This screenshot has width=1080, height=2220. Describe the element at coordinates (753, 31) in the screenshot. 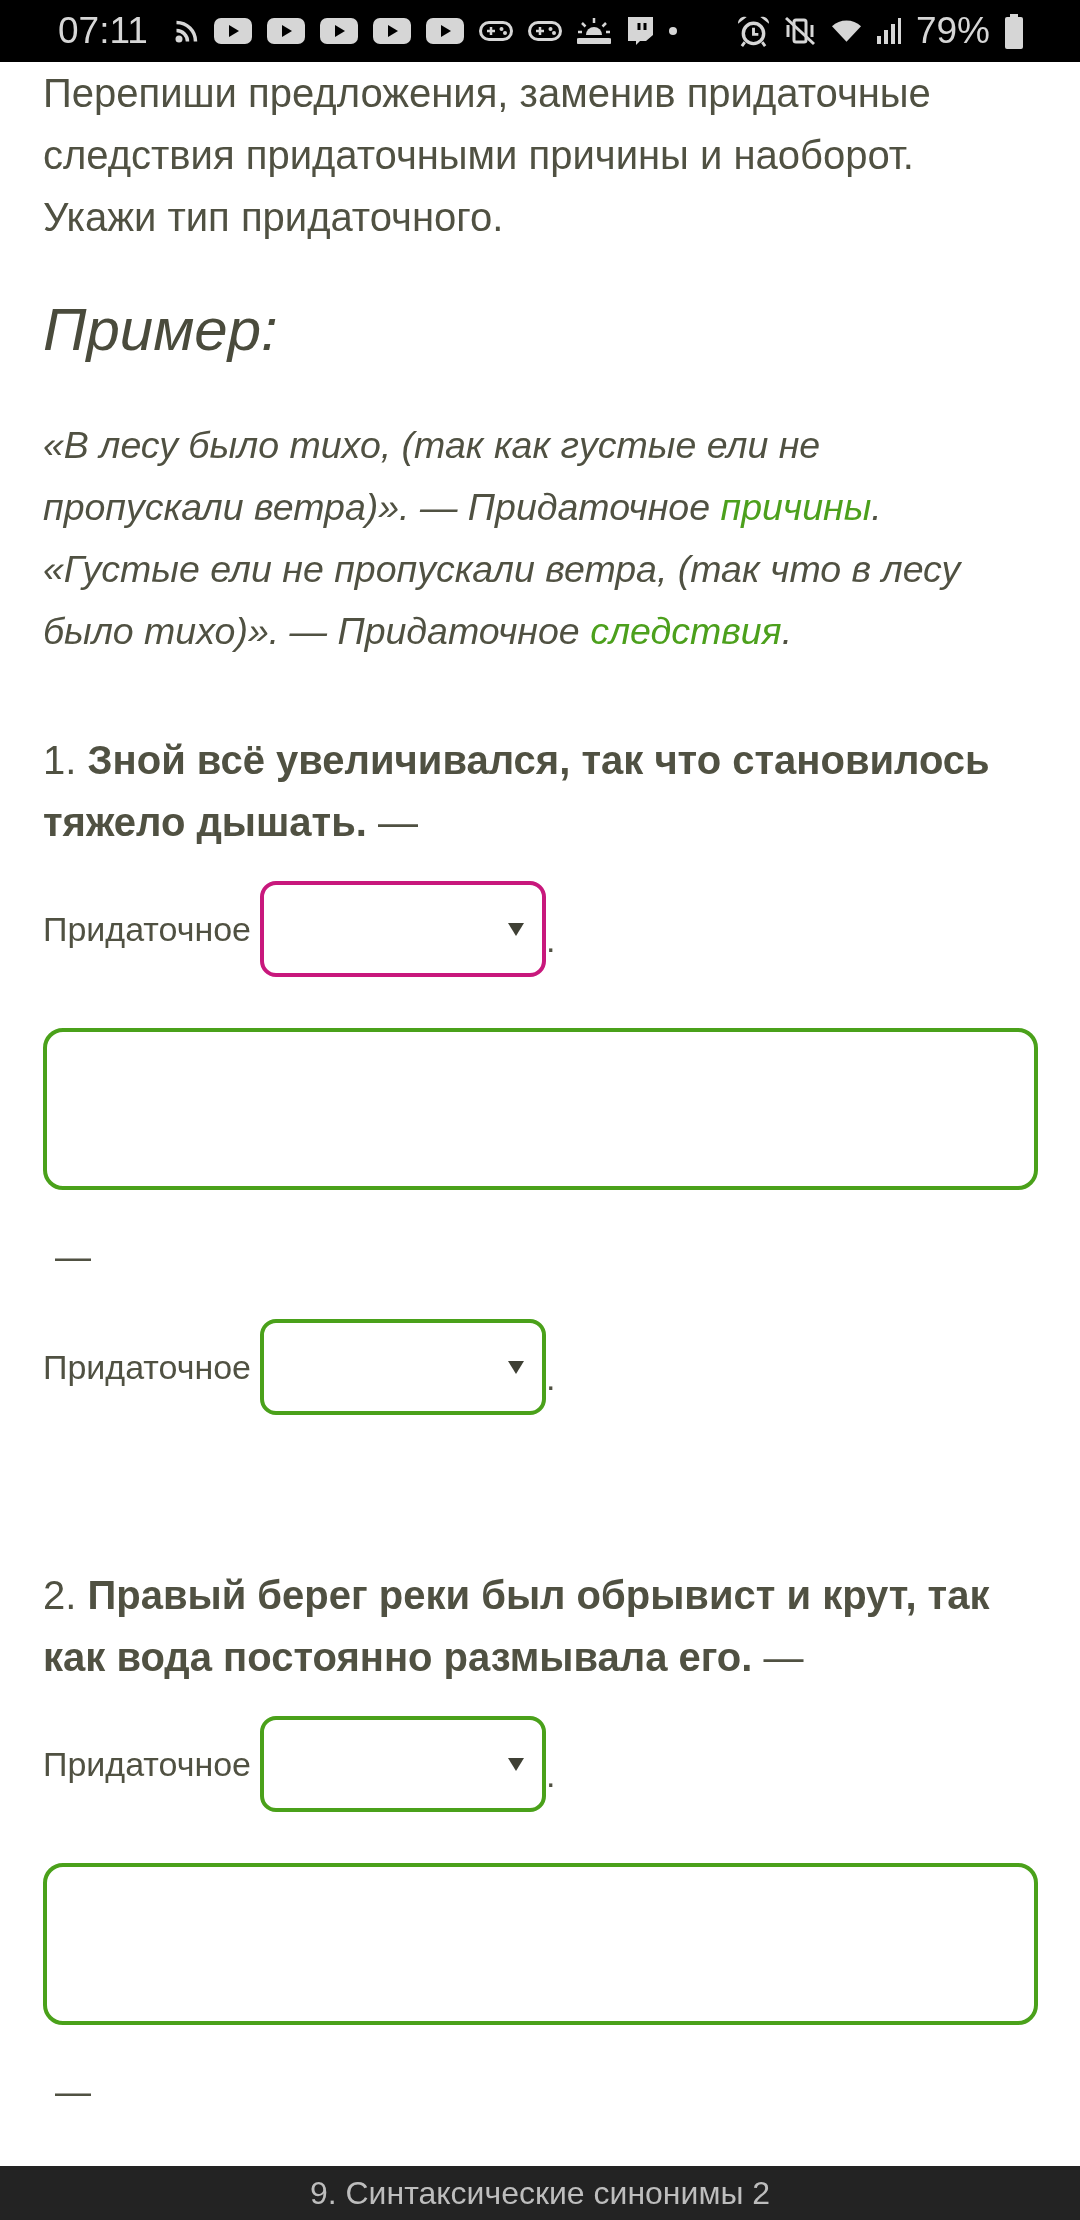

I see `alarm-clock-icon` at that location.